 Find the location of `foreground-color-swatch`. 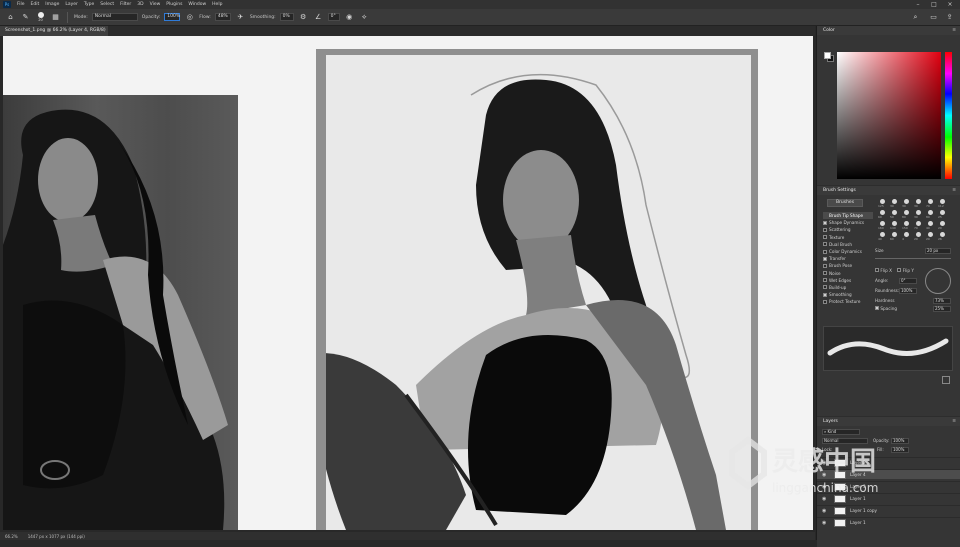

foreground-color-swatch is located at coordinates (827, 55).